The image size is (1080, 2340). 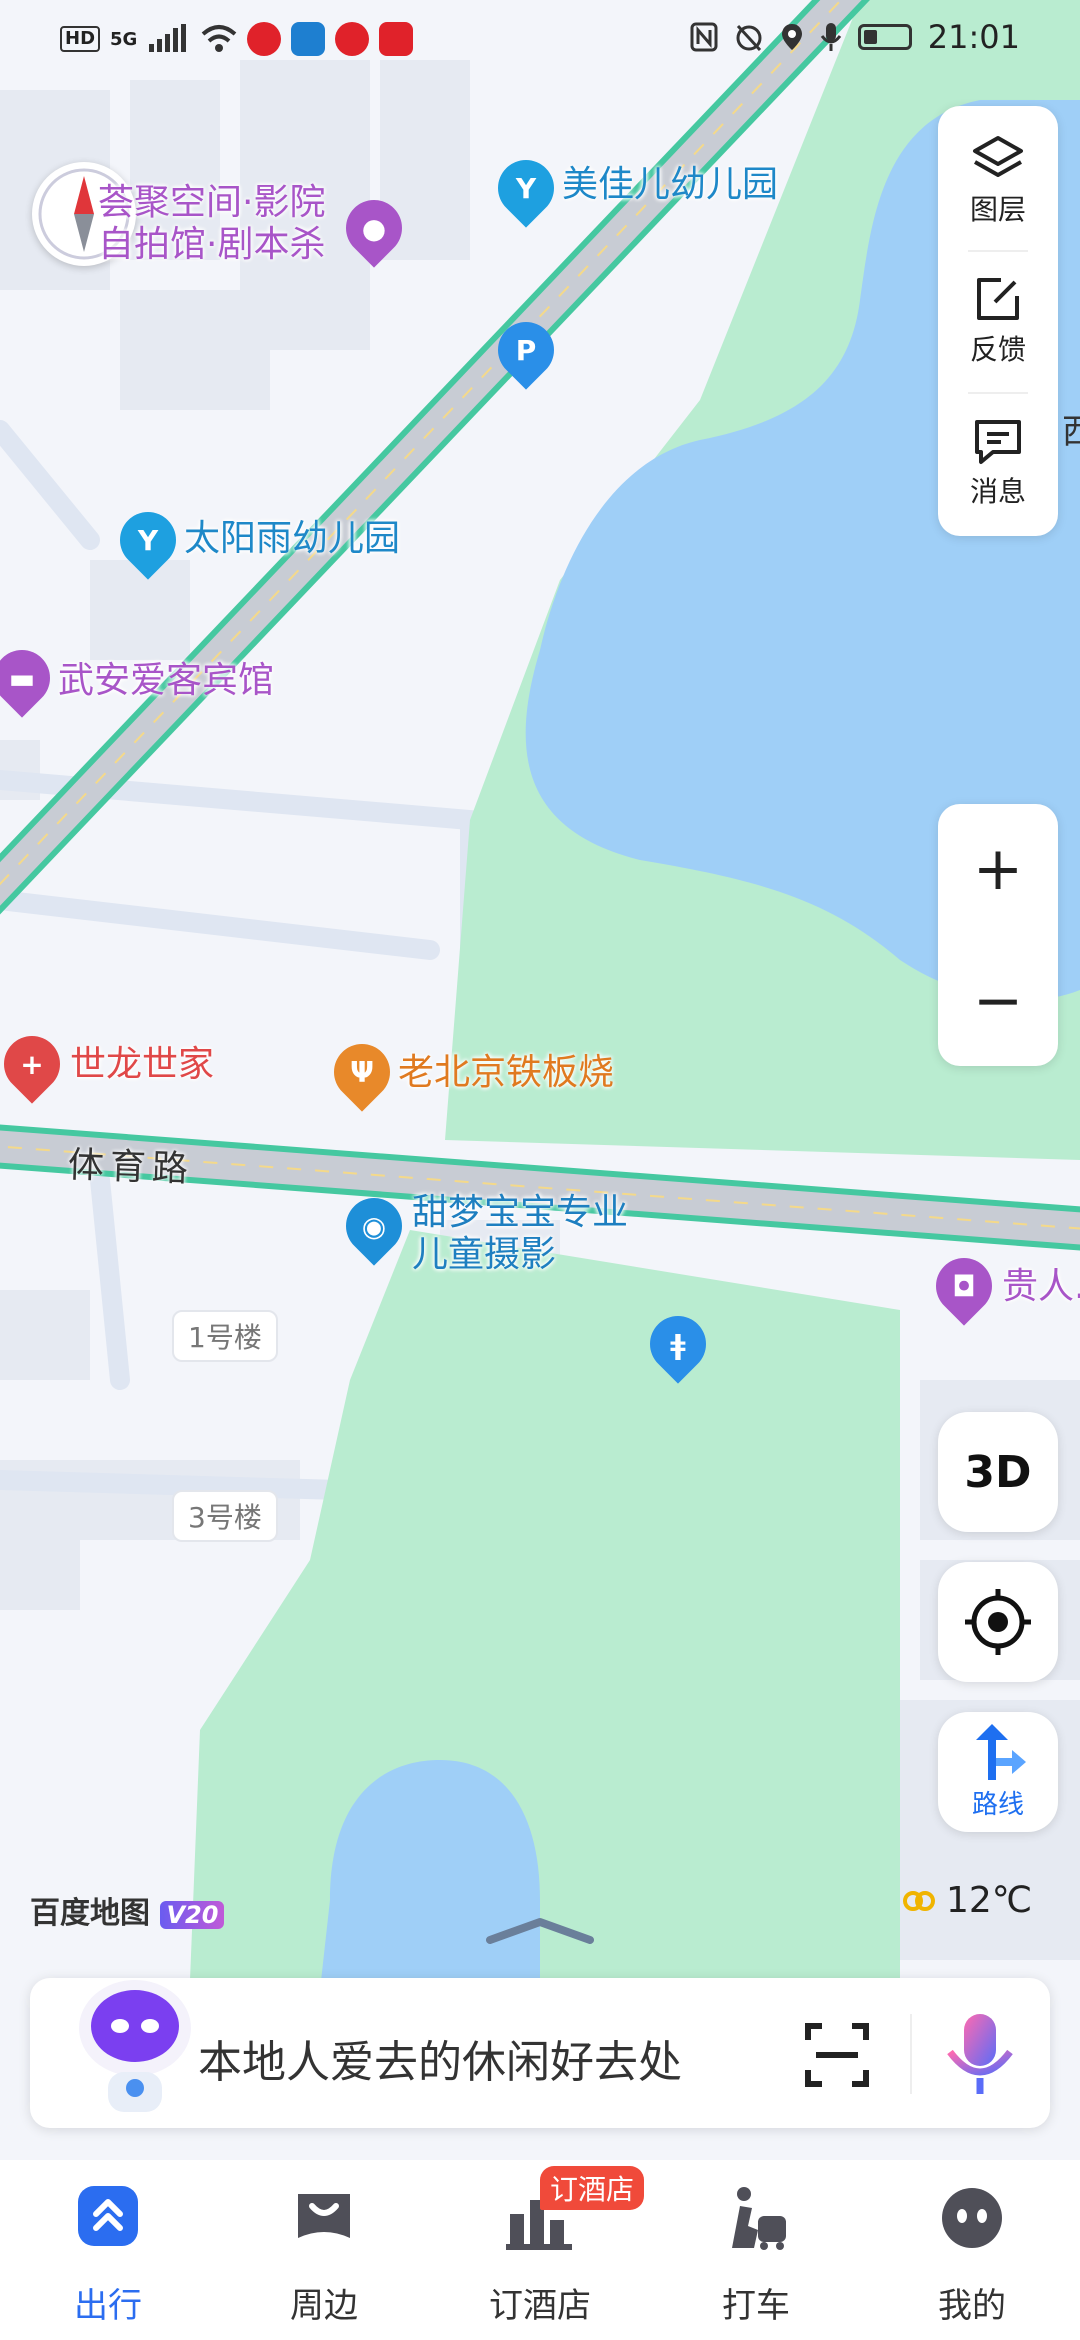 What do you see at coordinates (989, 1900) in the screenshot?
I see `weather-temp: 12℃` at bounding box center [989, 1900].